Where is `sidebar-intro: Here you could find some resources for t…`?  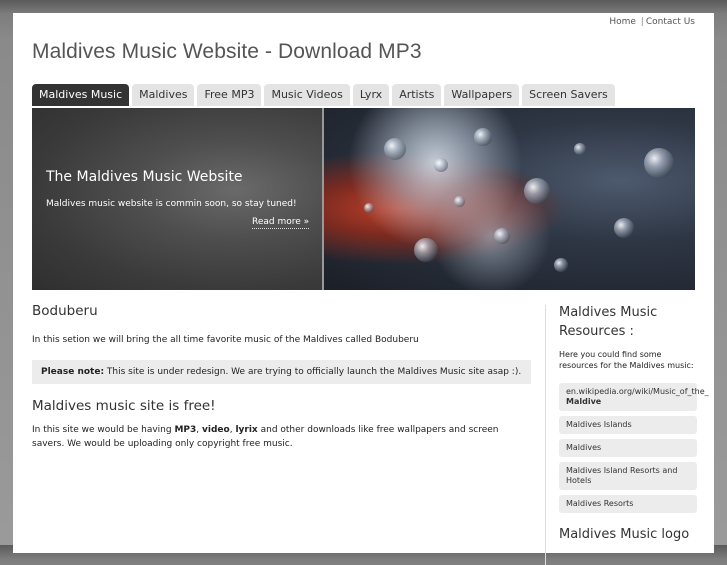 sidebar-intro: Here you could find some resources for t… is located at coordinates (626, 360).